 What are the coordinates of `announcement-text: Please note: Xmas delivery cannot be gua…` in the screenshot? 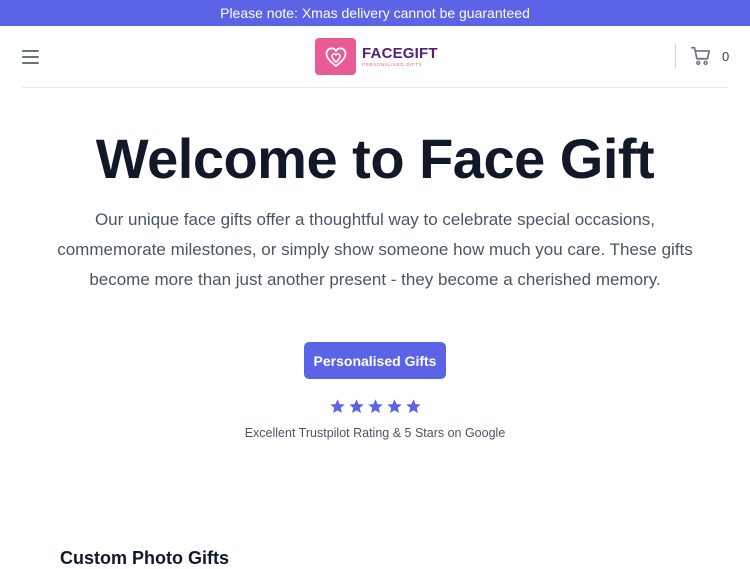 It's located at (375, 13).